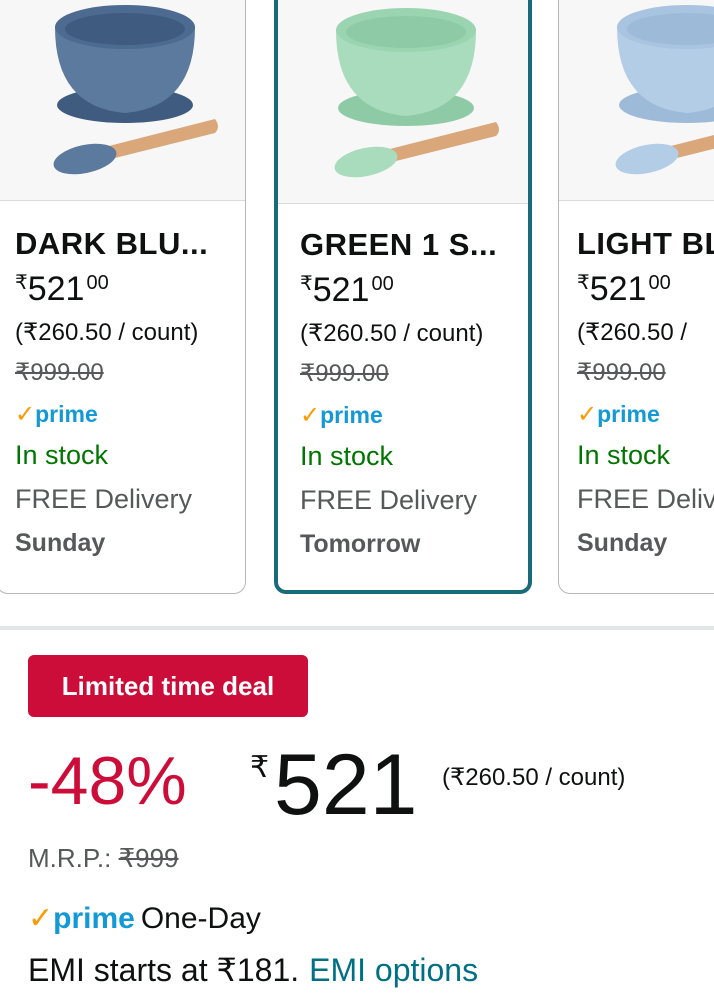 This screenshot has width=714, height=1000. I want to click on limited-time-deal-badge: Limited time deal, so click(168, 686).